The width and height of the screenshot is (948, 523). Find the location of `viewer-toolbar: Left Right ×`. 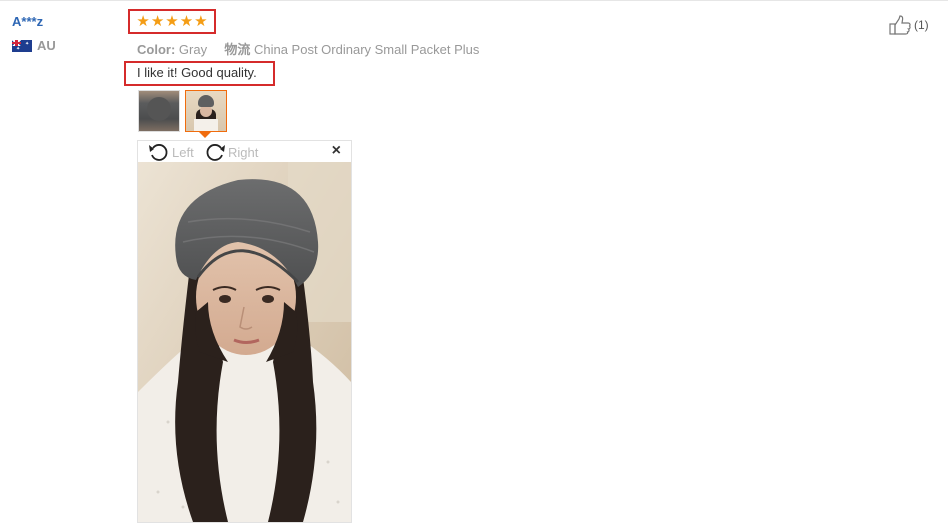

viewer-toolbar: Left Right × is located at coordinates (244, 151).